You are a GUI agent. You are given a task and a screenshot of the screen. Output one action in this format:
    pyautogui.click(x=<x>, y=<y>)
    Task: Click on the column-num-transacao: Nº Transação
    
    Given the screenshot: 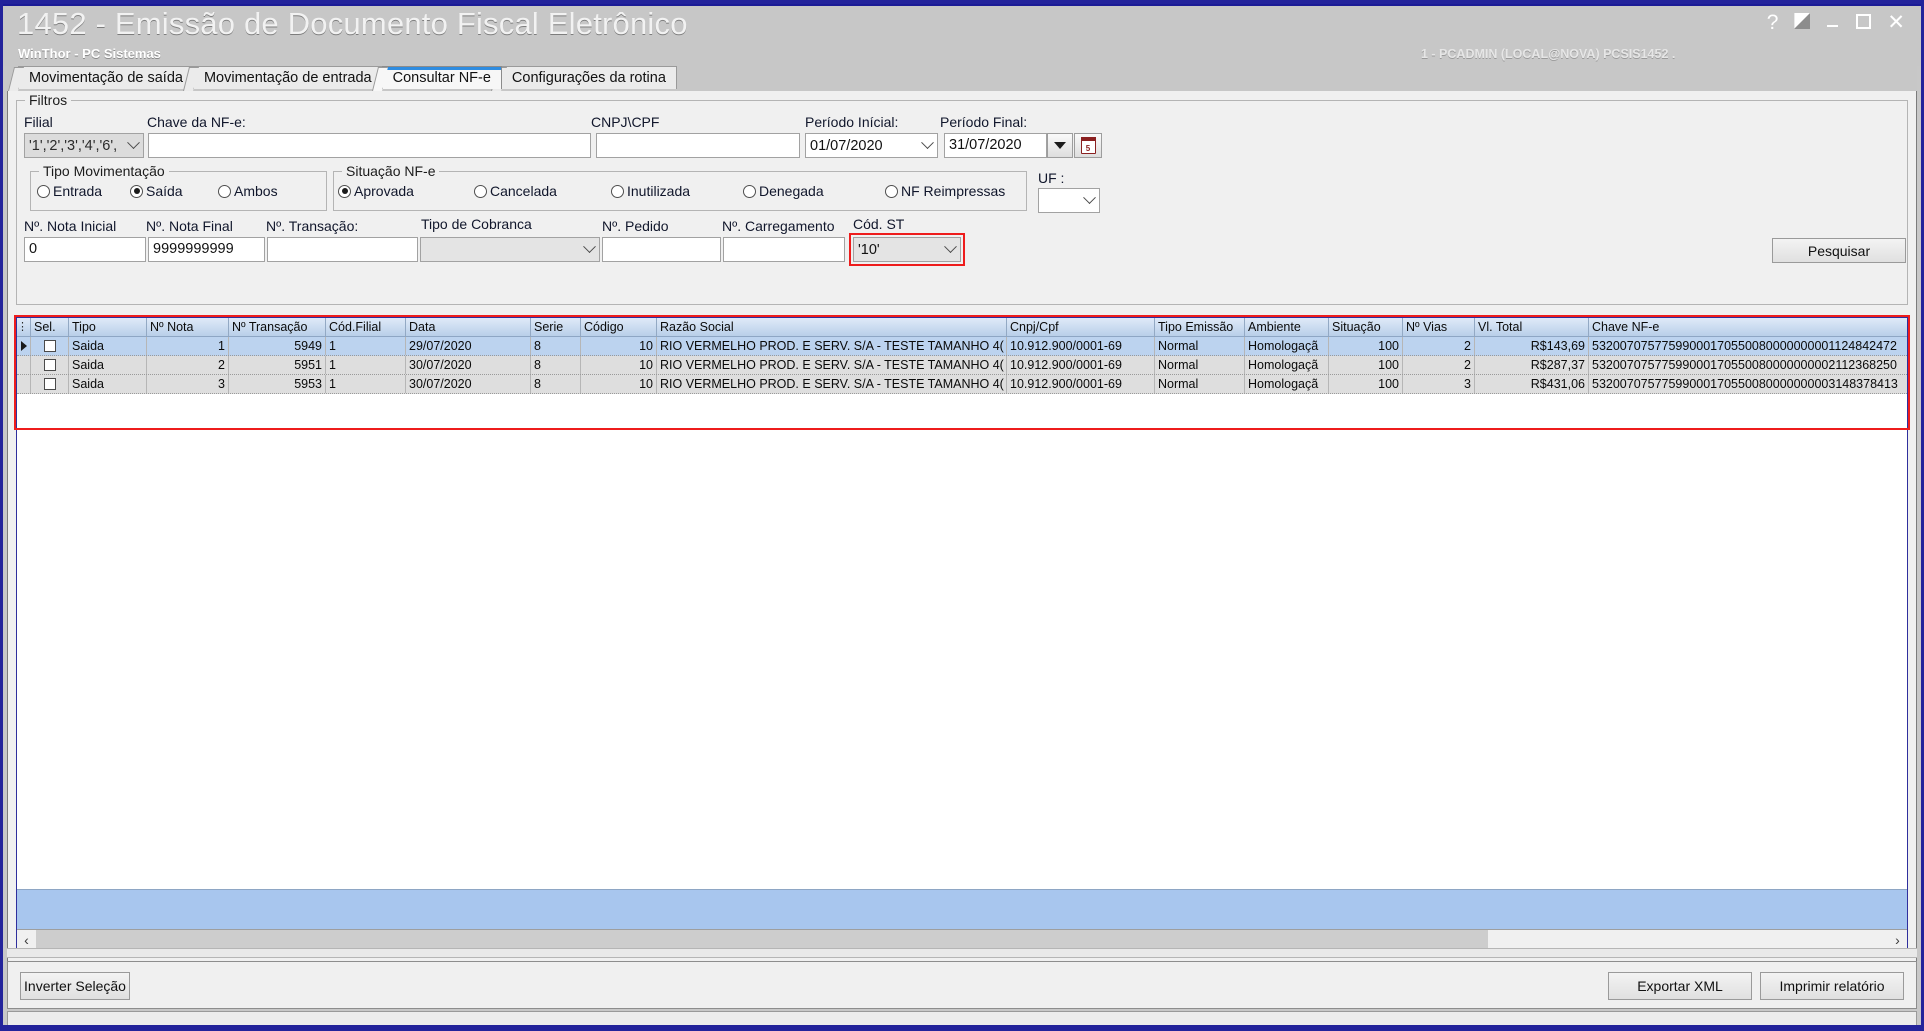 What is the action you would take?
    pyautogui.click(x=277, y=327)
    